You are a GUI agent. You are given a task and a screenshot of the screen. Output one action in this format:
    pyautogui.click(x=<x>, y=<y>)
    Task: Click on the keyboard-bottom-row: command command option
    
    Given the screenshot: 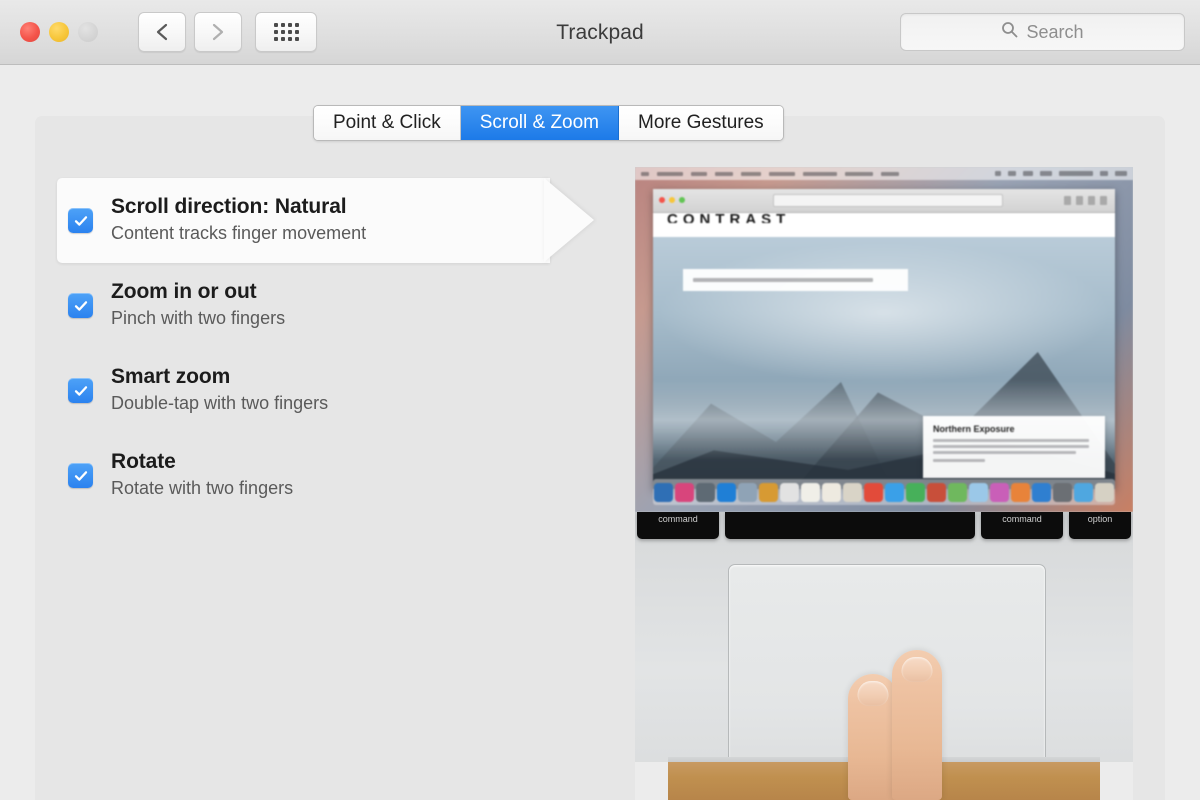 What is the action you would take?
    pyautogui.click(x=884, y=527)
    